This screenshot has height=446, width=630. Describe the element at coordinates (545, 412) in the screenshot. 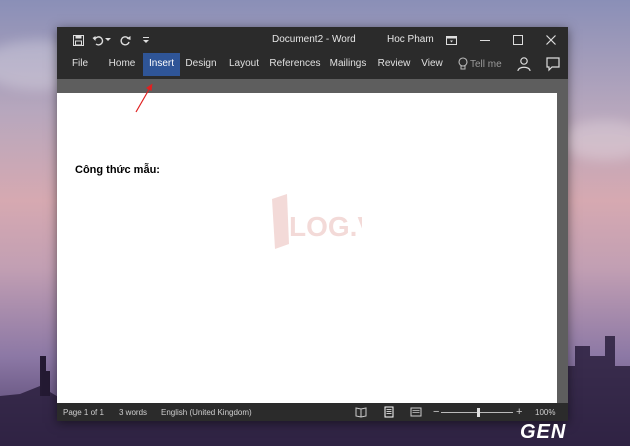

I see `zoom-level: 100%` at that location.